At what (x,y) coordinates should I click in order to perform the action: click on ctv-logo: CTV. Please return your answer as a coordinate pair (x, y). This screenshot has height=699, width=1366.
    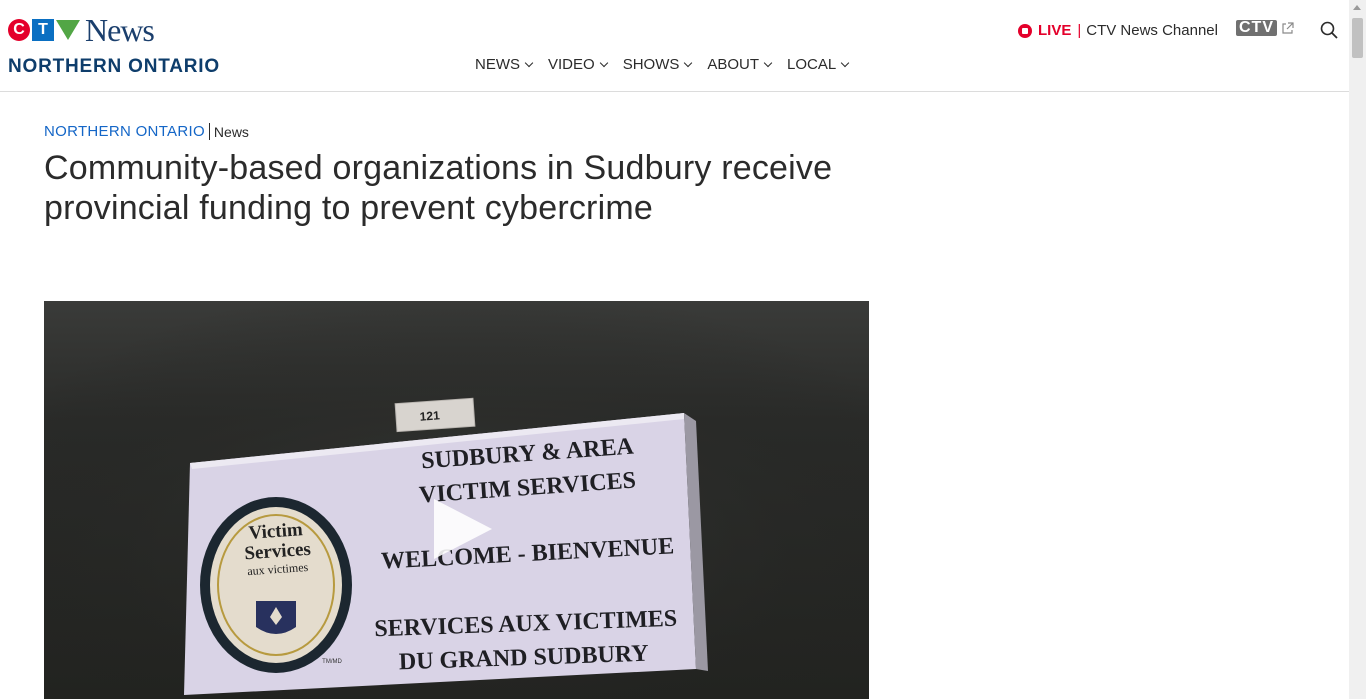
    Looking at the image, I should click on (1256, 28).